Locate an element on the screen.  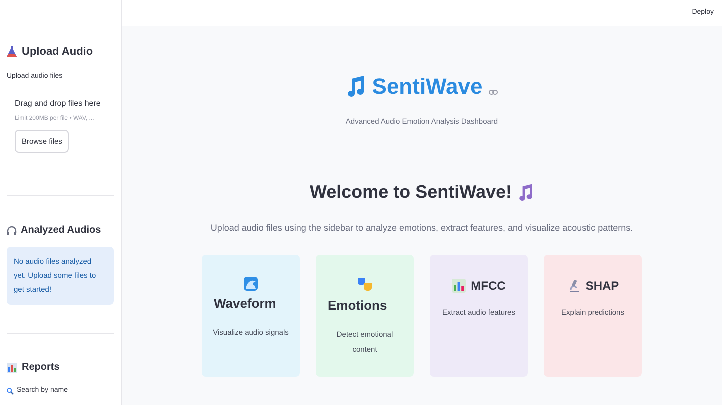
wave-icon is located at coordinates (251, 283).